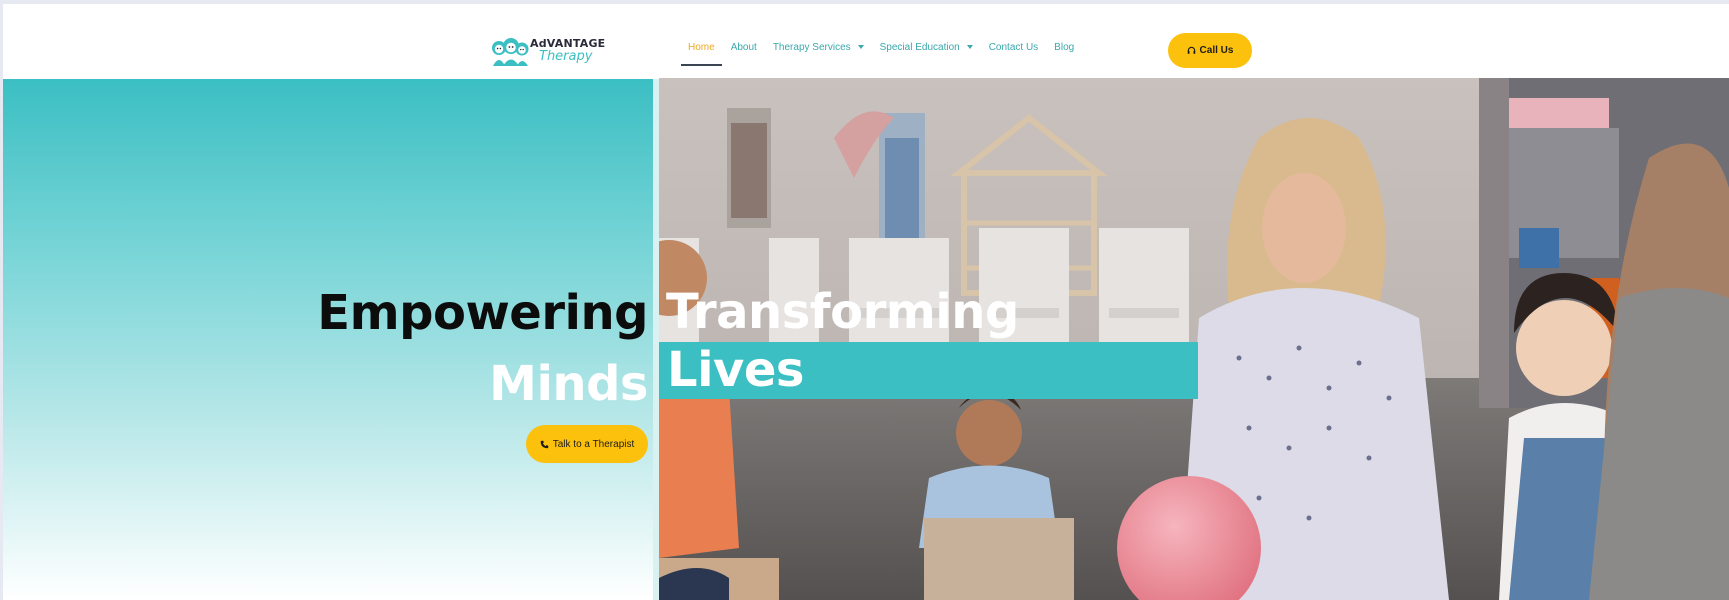  I want to click on phone-icon, so click(544, 444).